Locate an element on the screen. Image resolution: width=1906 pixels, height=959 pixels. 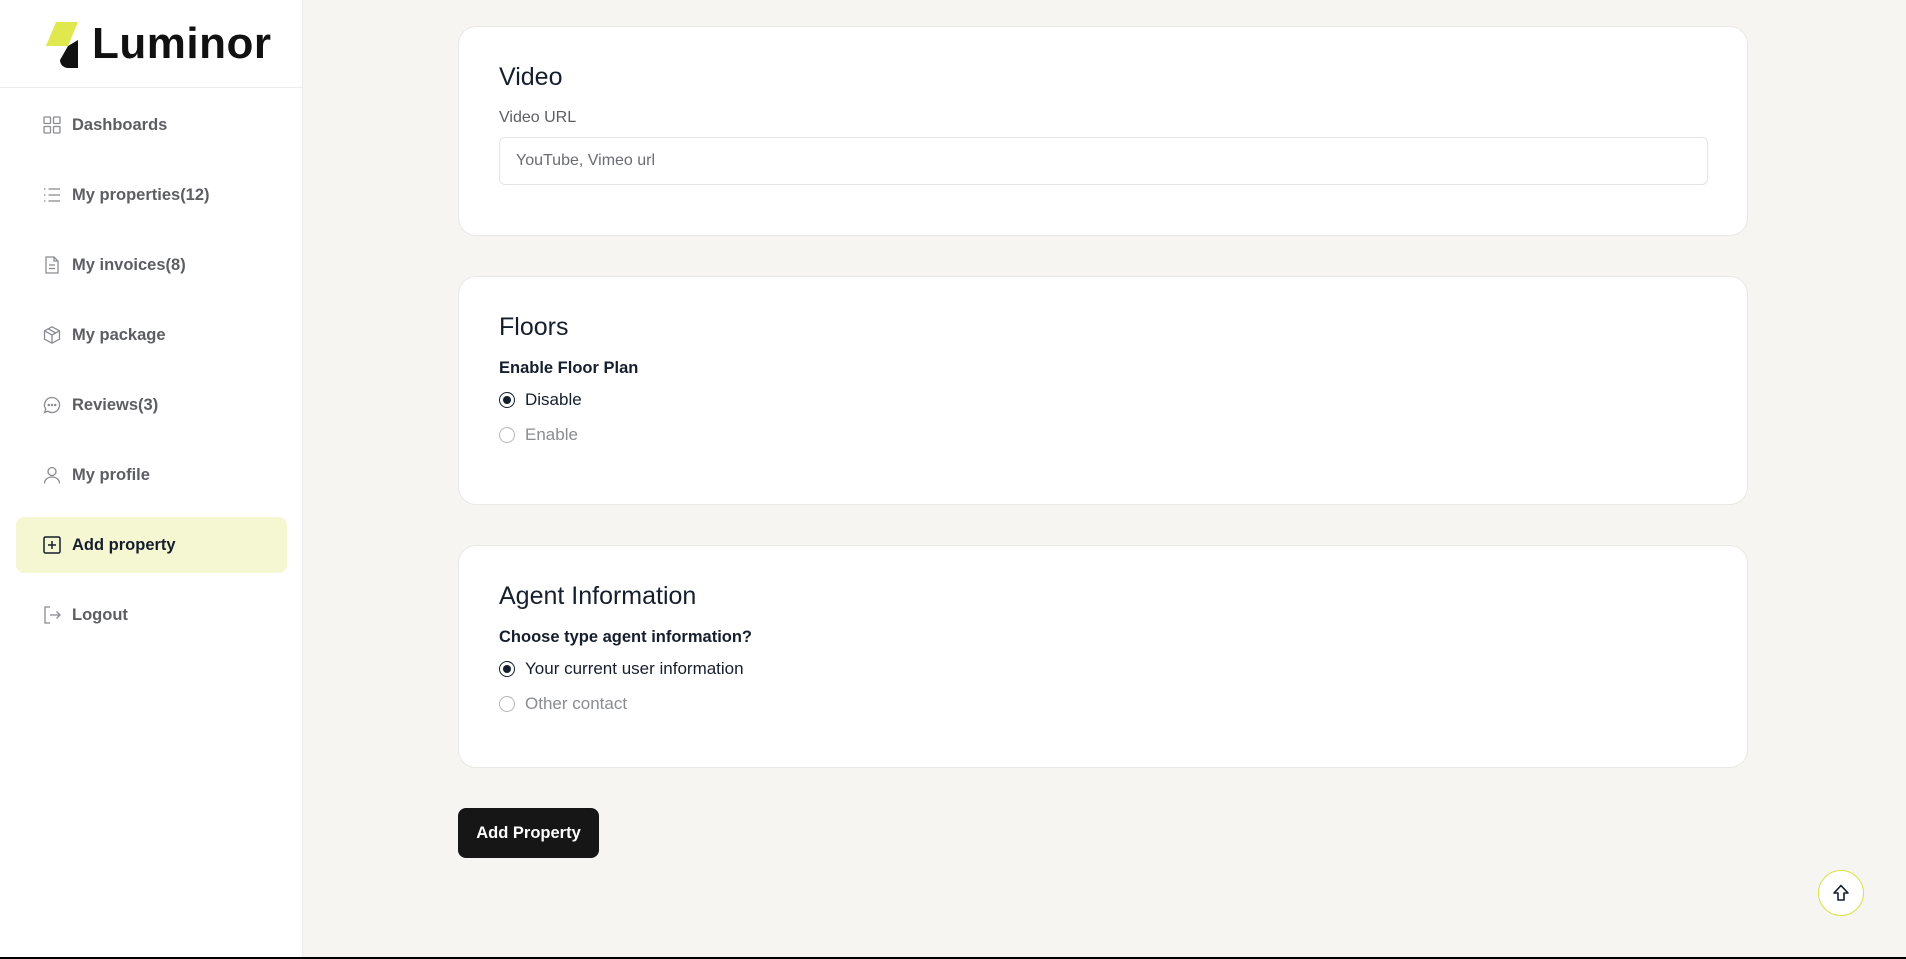
sidebar-item-dashboards: Dashboards is located at coordinates (151, 125).